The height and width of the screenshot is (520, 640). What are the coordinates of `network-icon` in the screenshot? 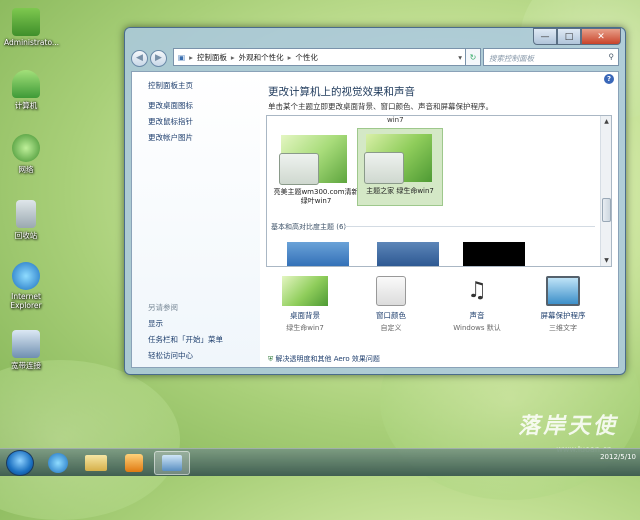 It's located at (26, 148).